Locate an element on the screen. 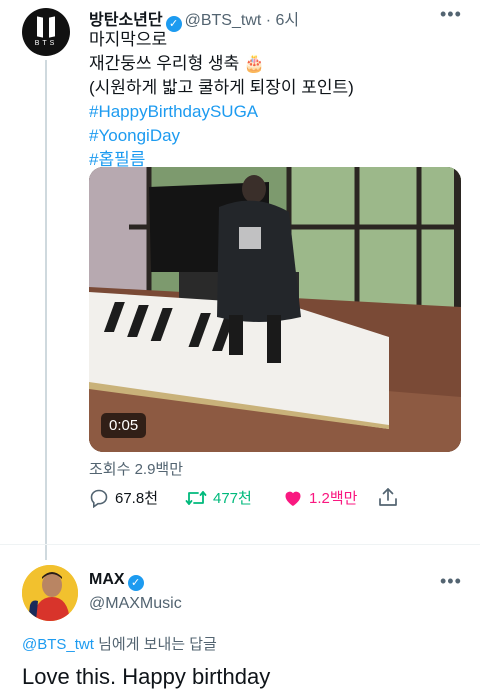 The image size is (480, 697). reply-text: Love this. Happy birthday is located at coordinates (146, 676).